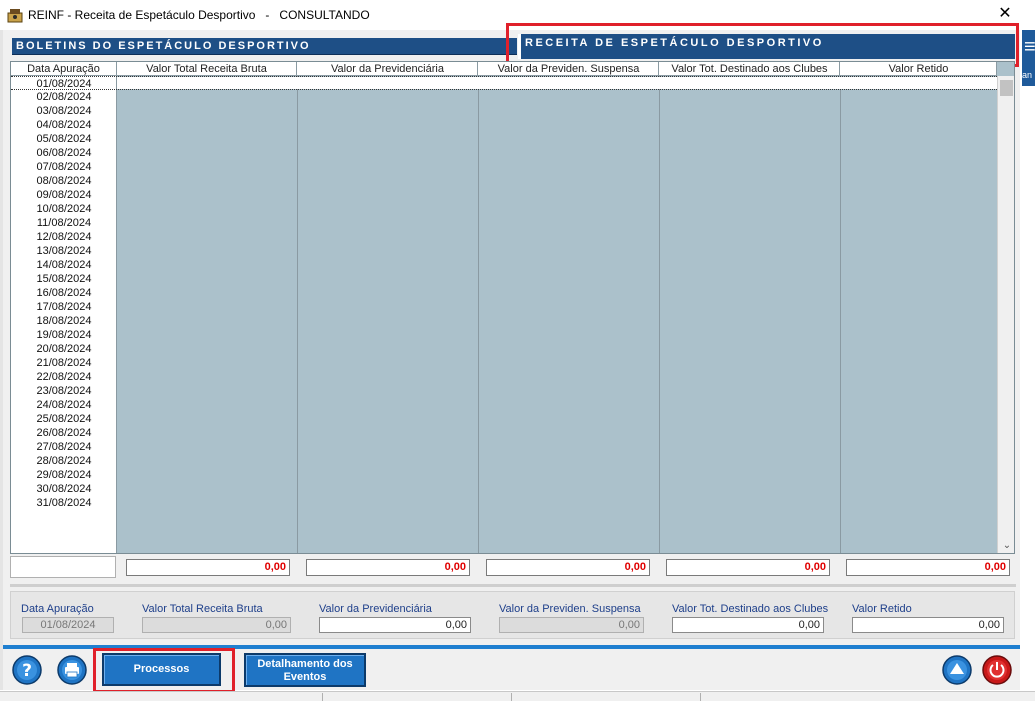 The height and width of the screenshot is (701, 1035). I want to click on table-row: 02/08/2024, so click(504, 97).